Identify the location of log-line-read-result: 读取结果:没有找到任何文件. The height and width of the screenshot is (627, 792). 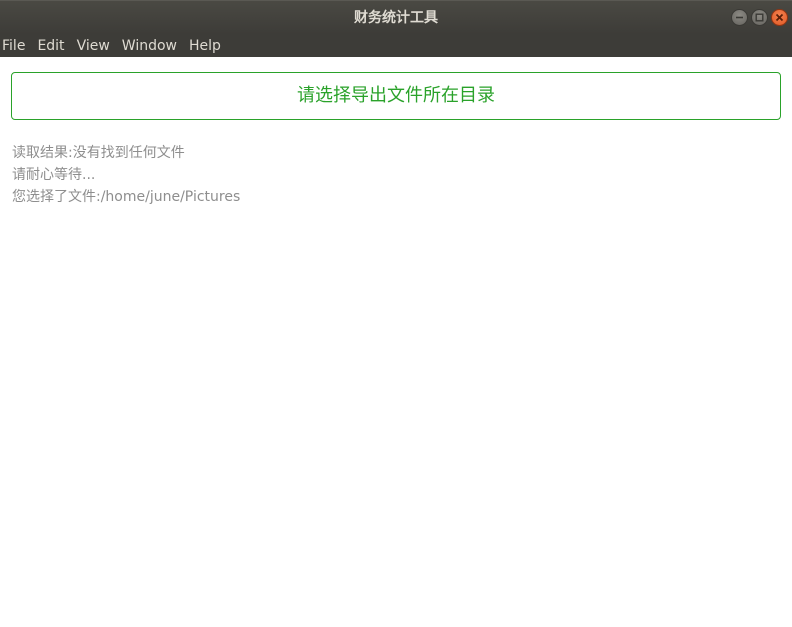
(98, 153).